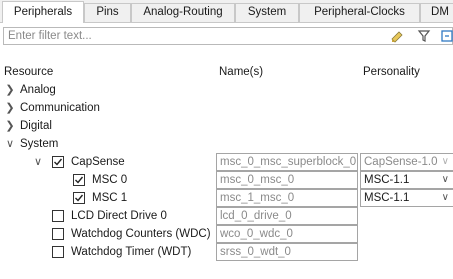  What do you see at coordinates (28, 72) in the screenshot?
I see `column-resource: Resource` at bounding box center [28, 72].